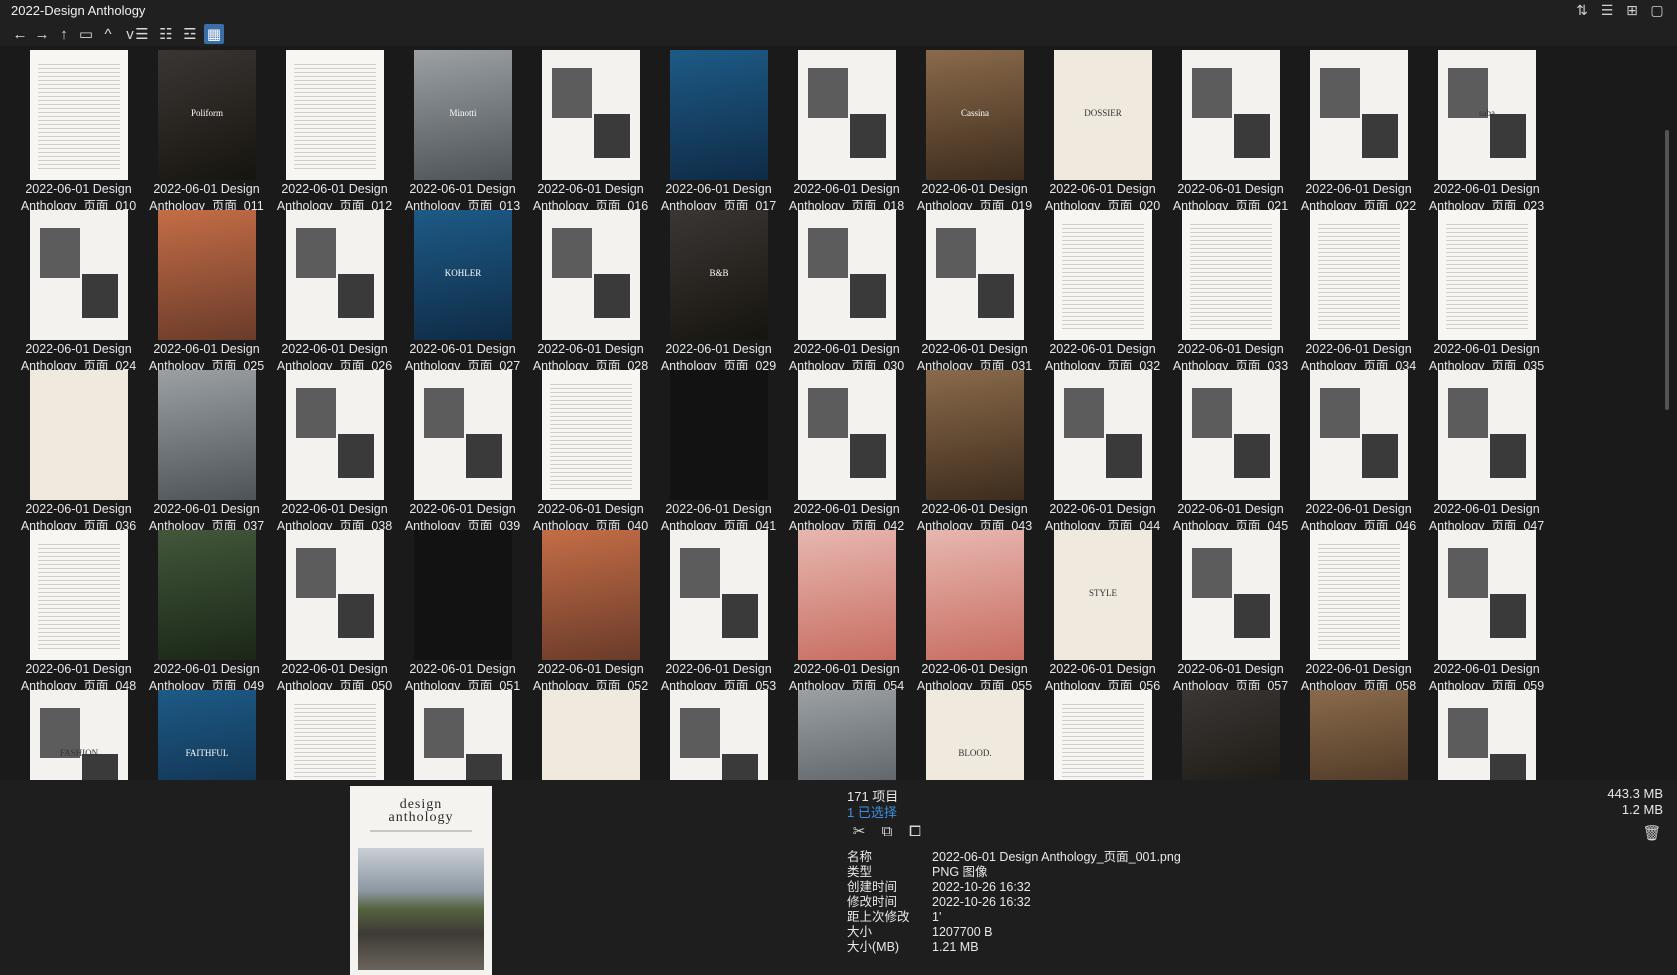 Image resolution: width=1677 pixels, height=975 pixels. Describe the element at coordinates (206, 733) in the screenshot. I see `file-item: FAITHFUL` at that location.